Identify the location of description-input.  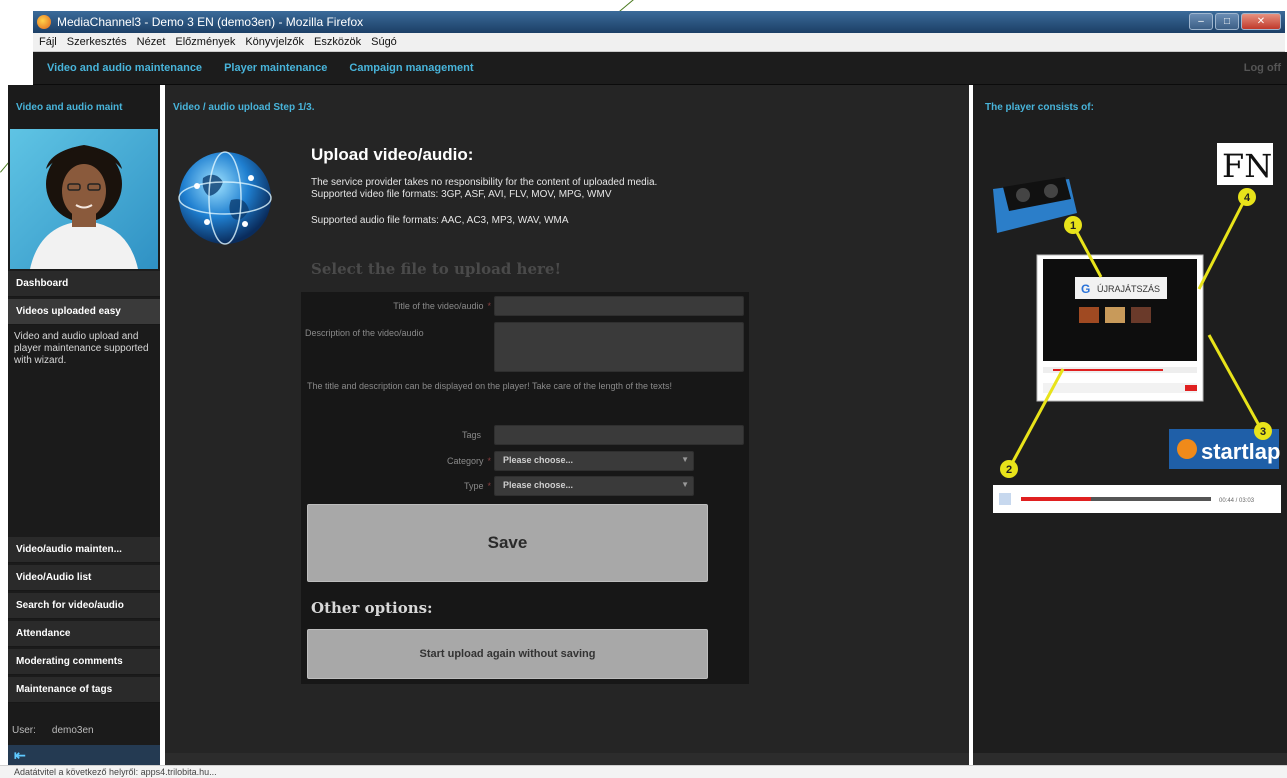
(619, 347).